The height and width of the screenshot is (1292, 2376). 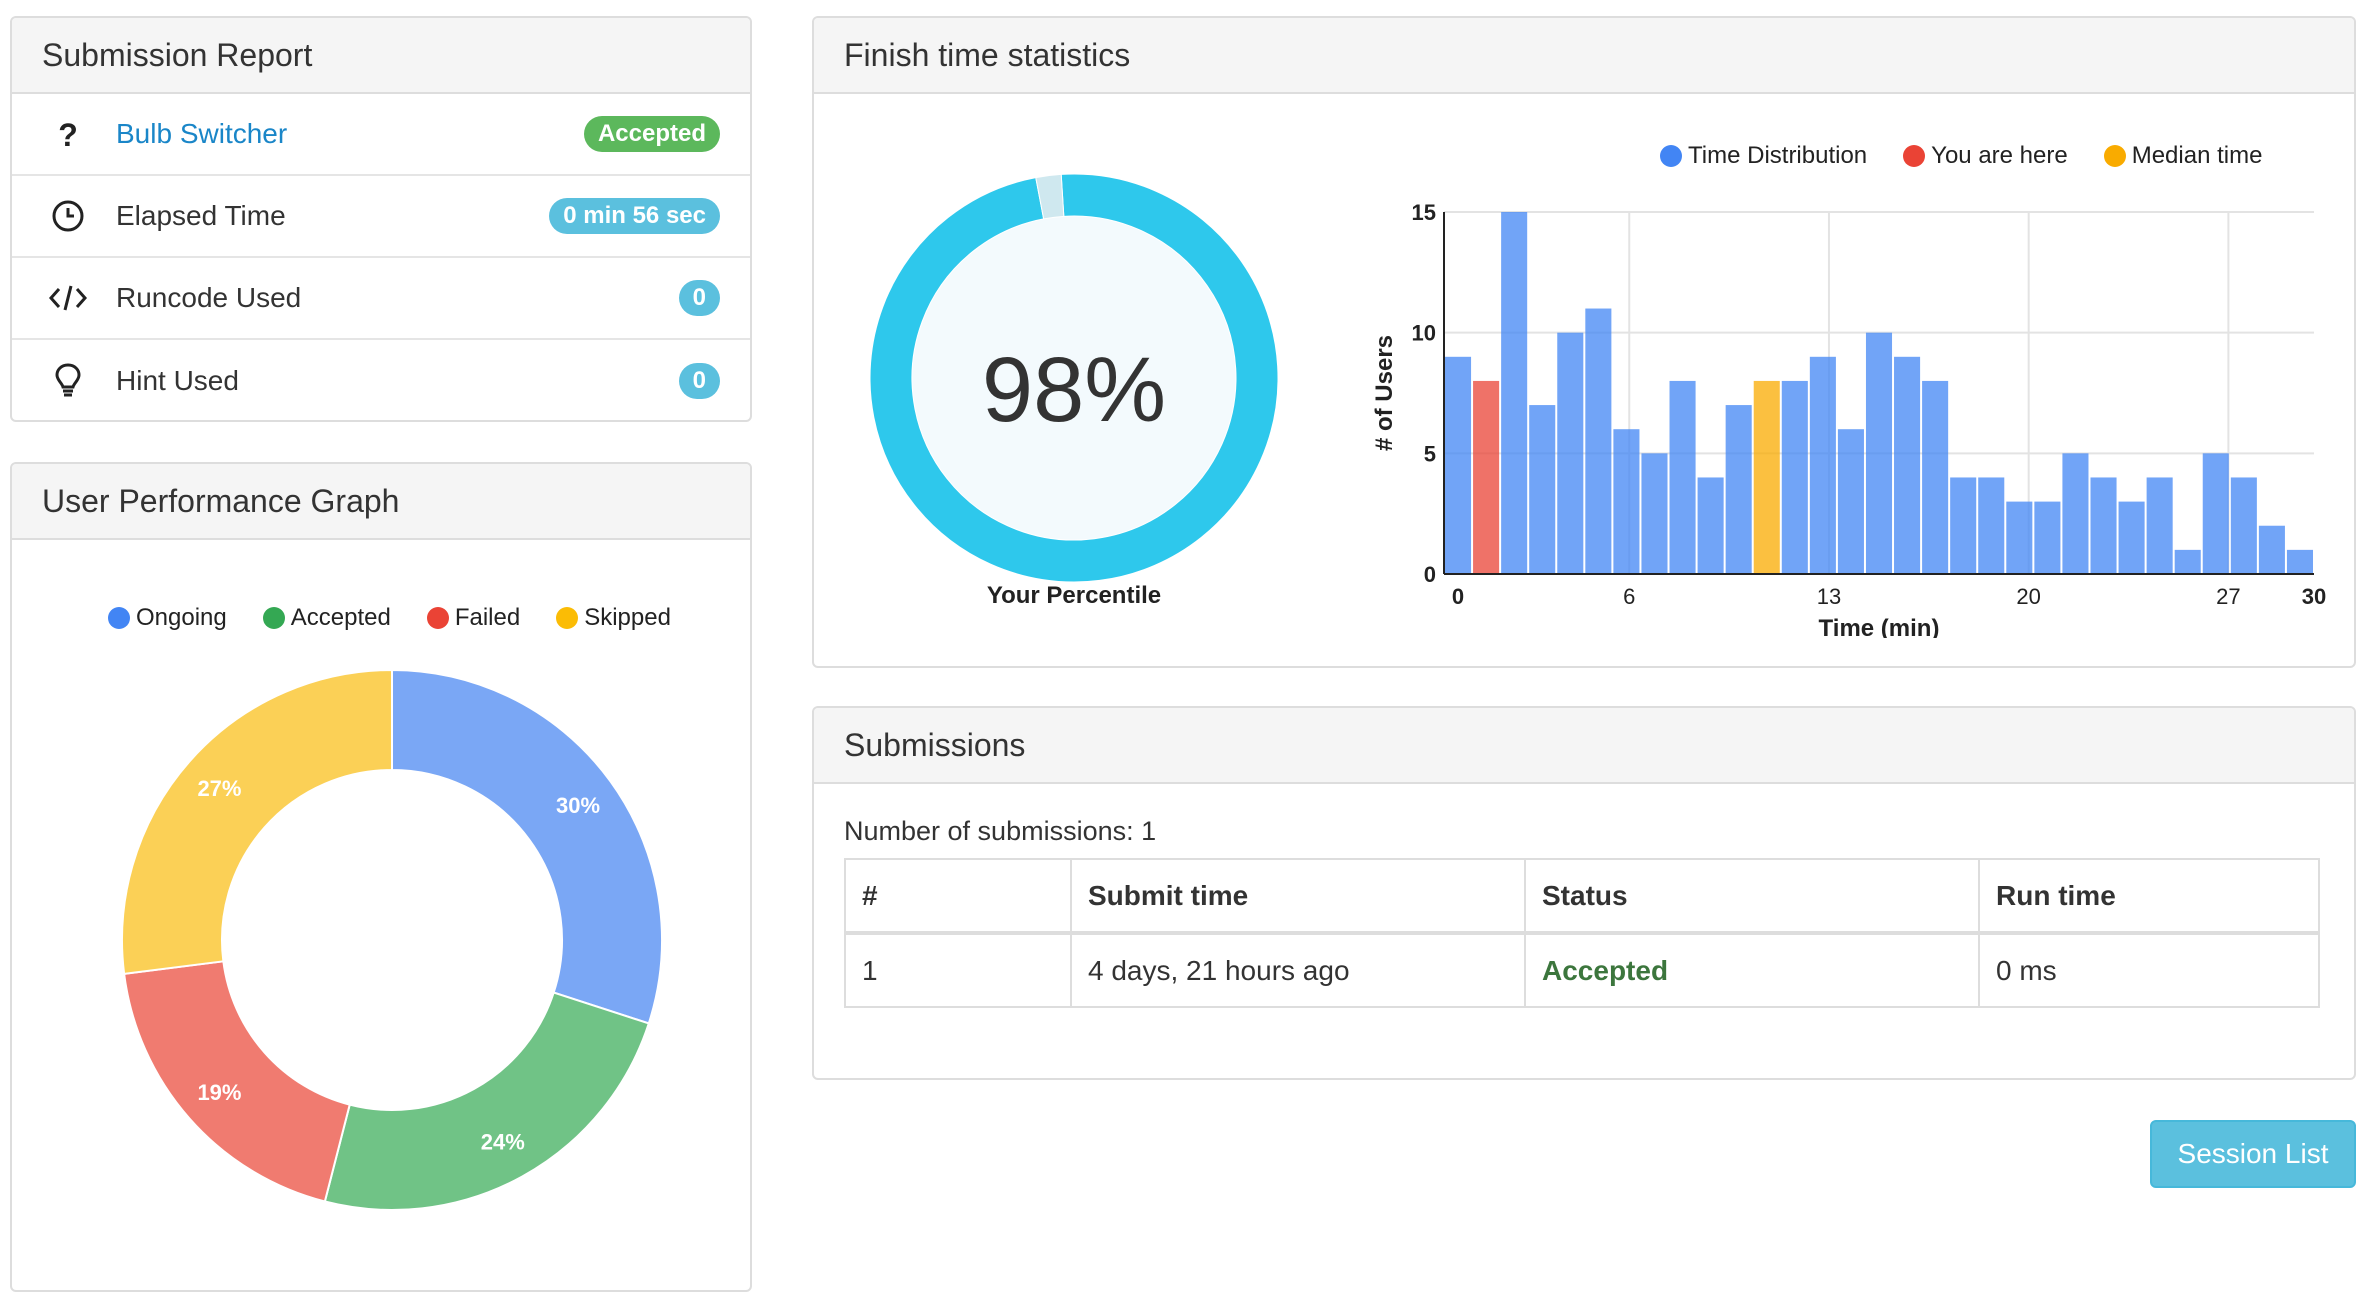 What do you see at coordinates (340, 617) in the screenshot?
I see `legend-label: Accepted` at bounding box center [340, 617].